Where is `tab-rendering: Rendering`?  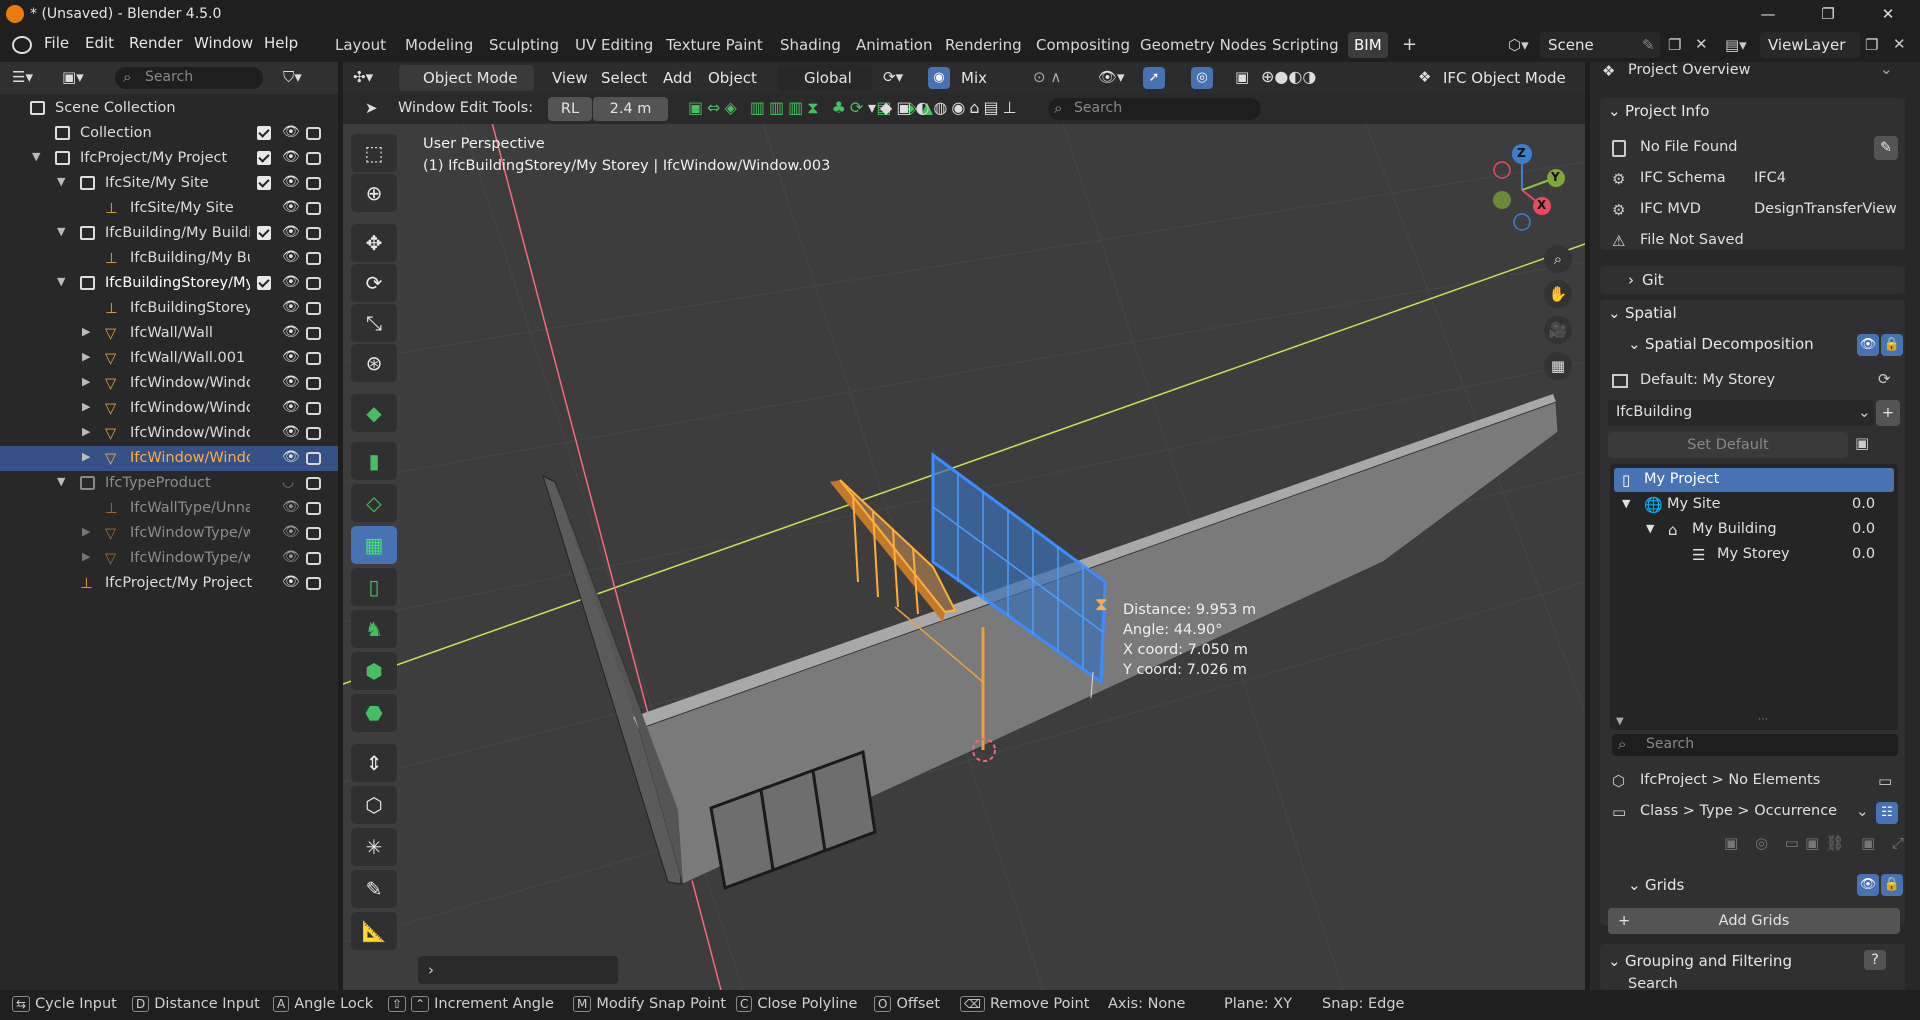
tab-rendering: Rendering is located at coordinates (983, 45).